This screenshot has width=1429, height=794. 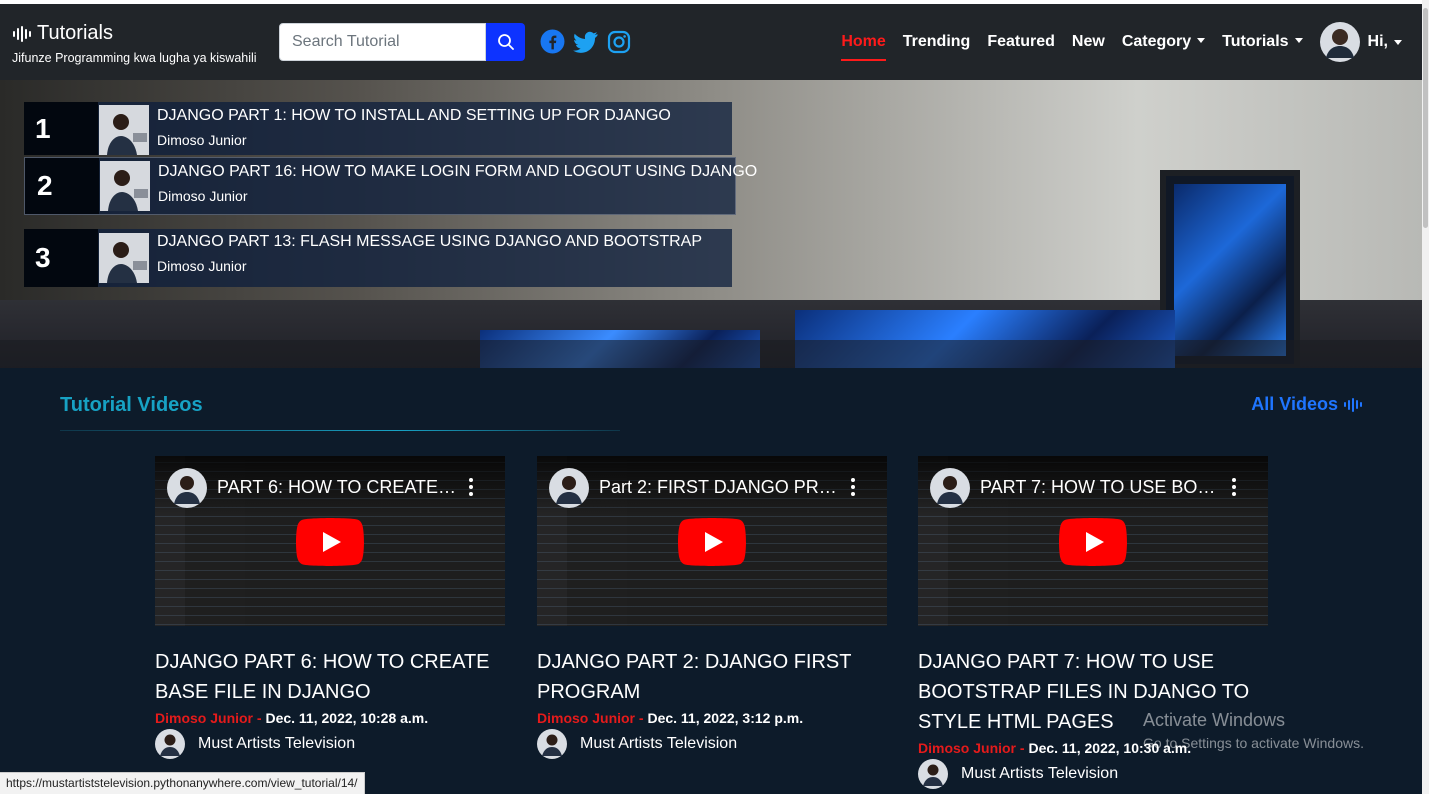 What do you see at coordinates (618, 41) in the screenshot?
I see `instagram-icon` at bounding box center [618, 41].